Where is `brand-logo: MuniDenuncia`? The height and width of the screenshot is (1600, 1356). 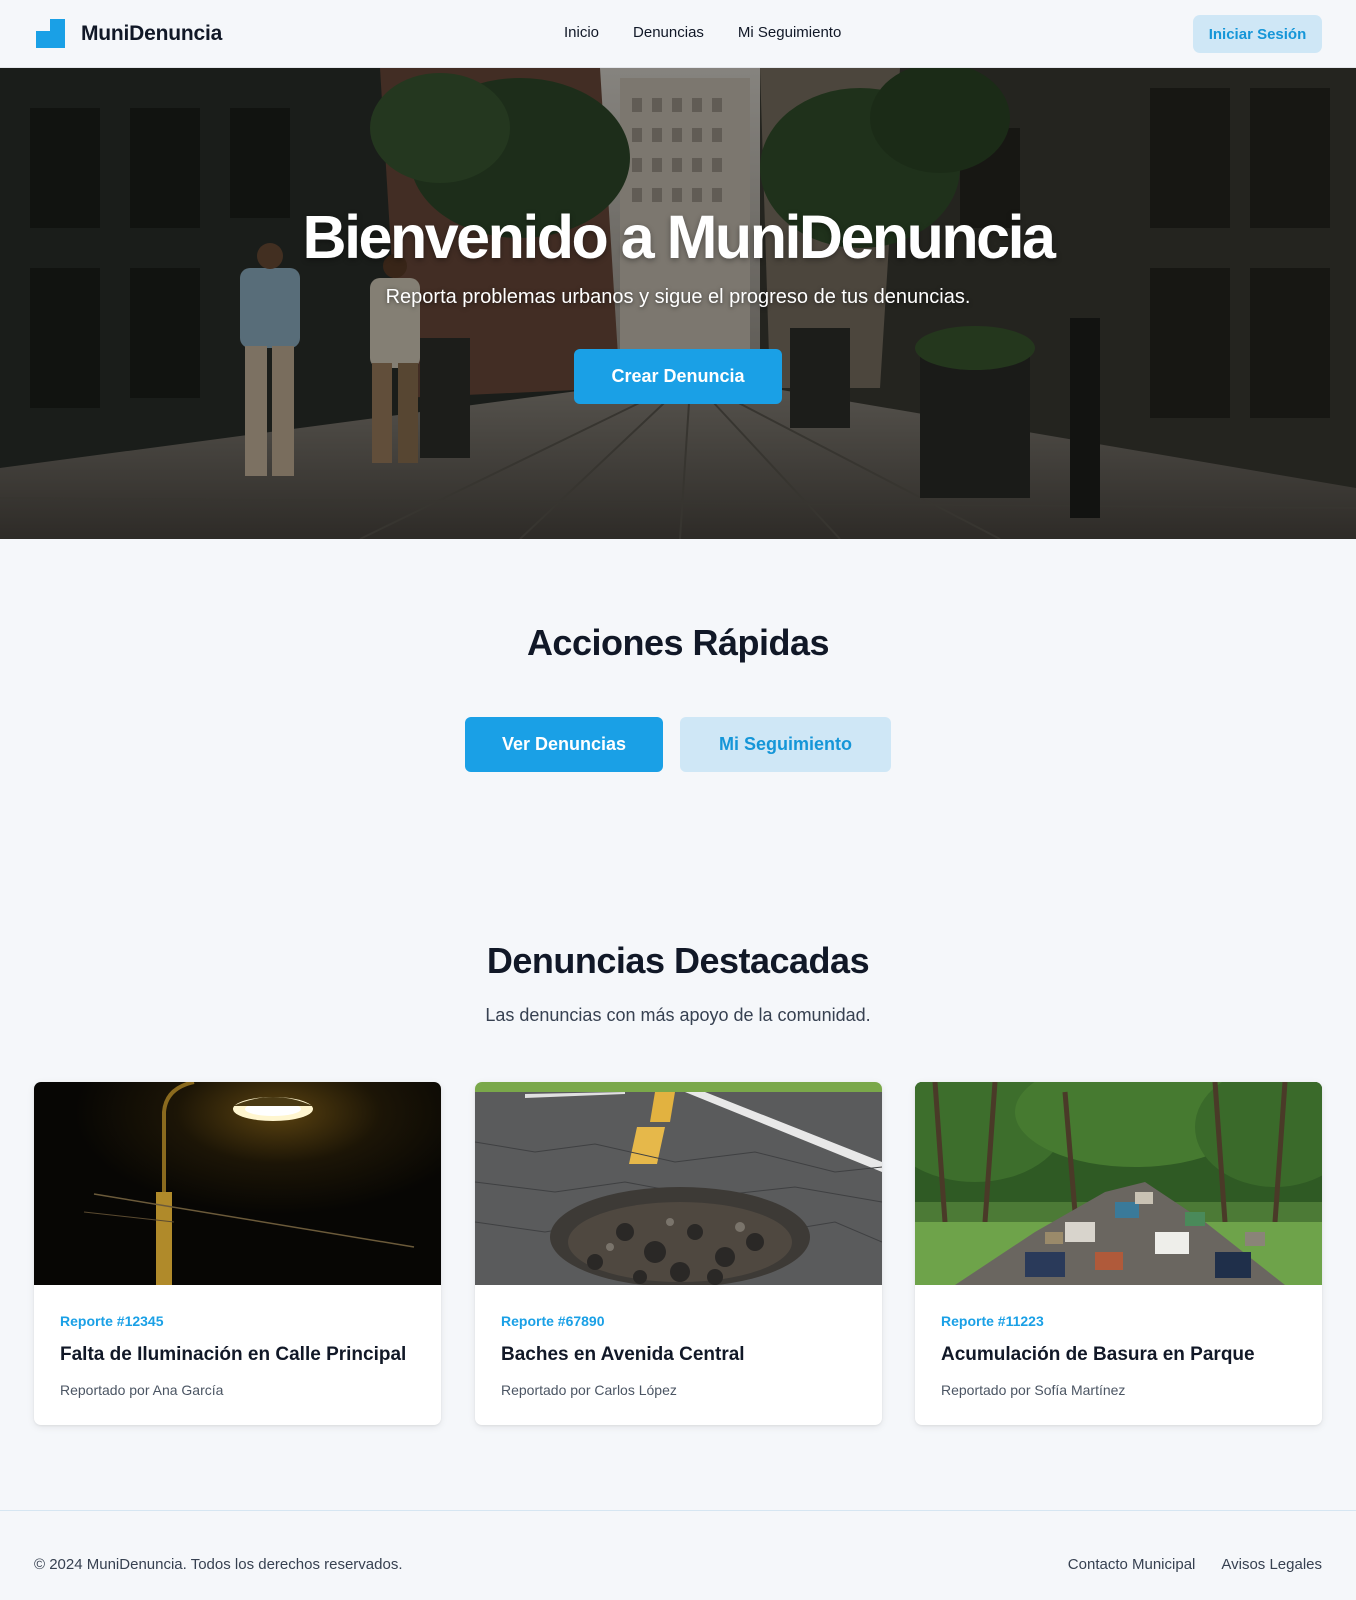
brand-logo: MuniDenuncia is located at coordinates (129, 33).